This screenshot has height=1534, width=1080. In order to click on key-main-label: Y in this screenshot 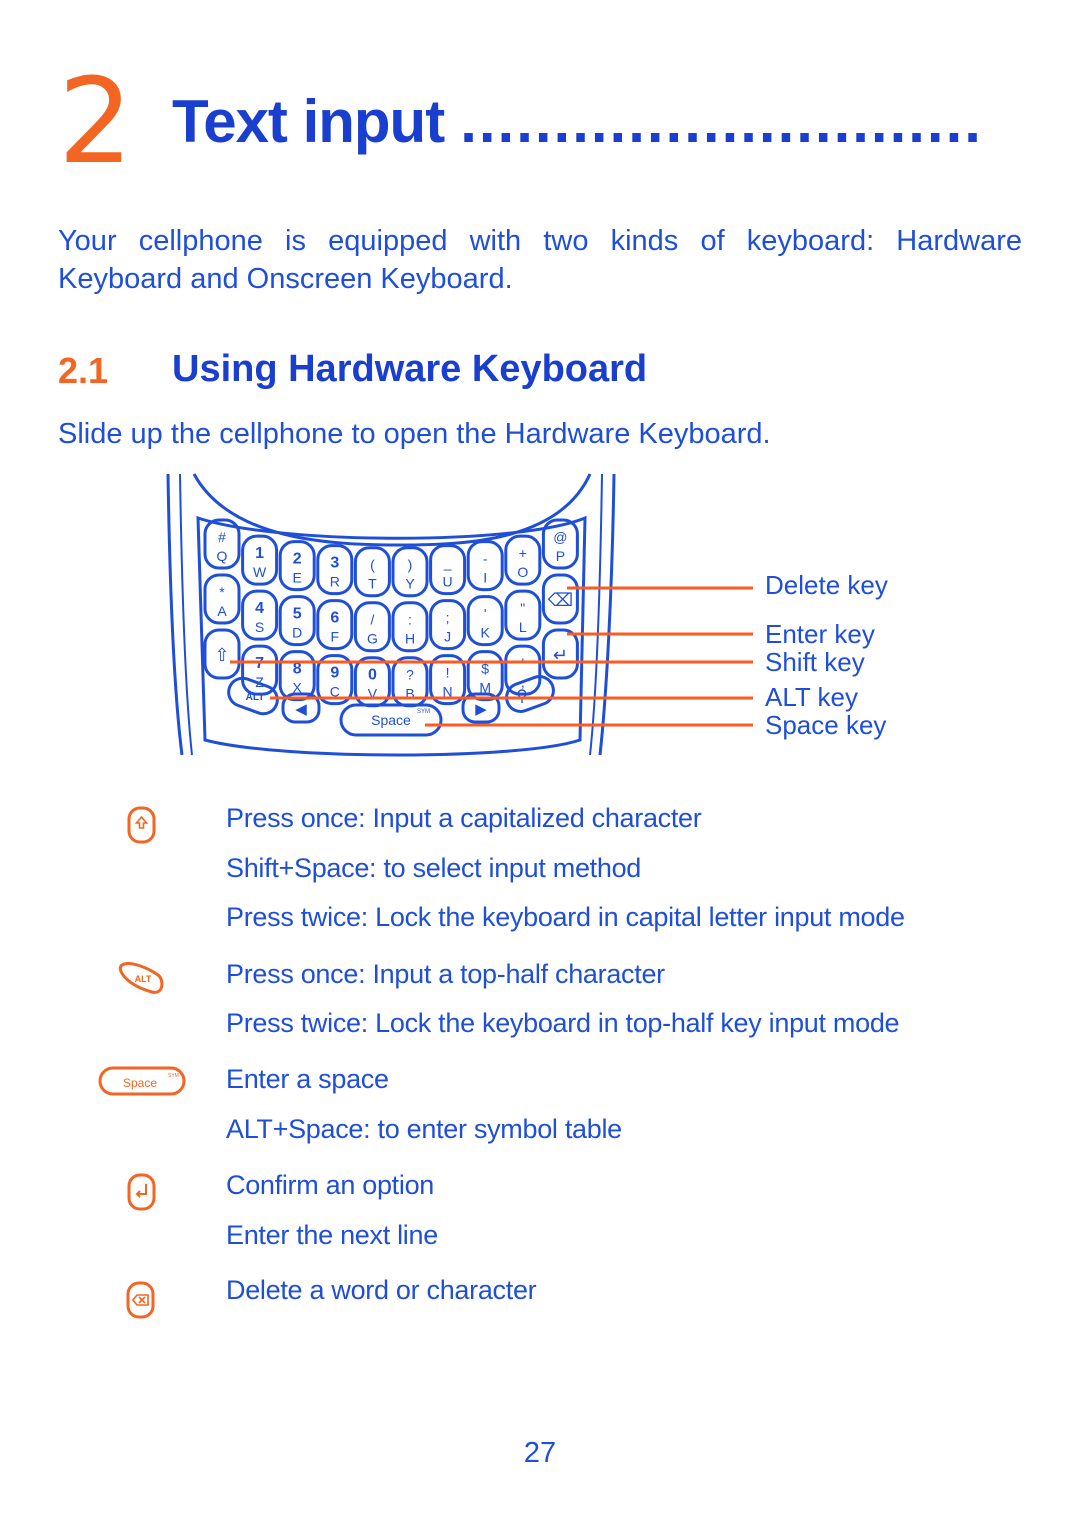, I will do `click(410, 584)`.